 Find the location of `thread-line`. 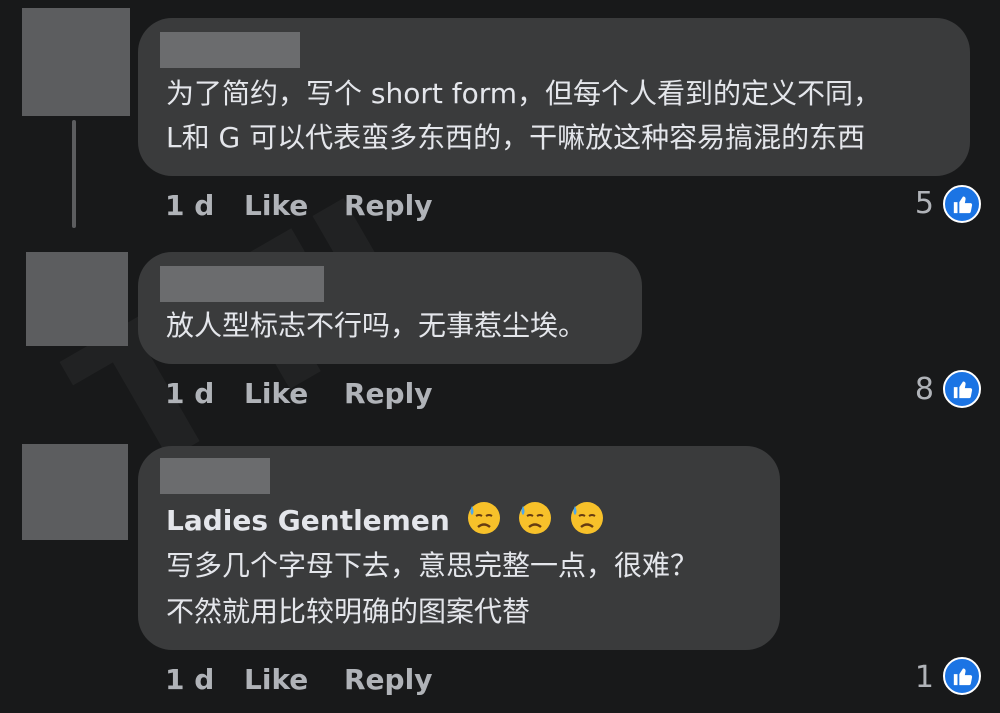

thread-line is located at coordinates (74, 174).